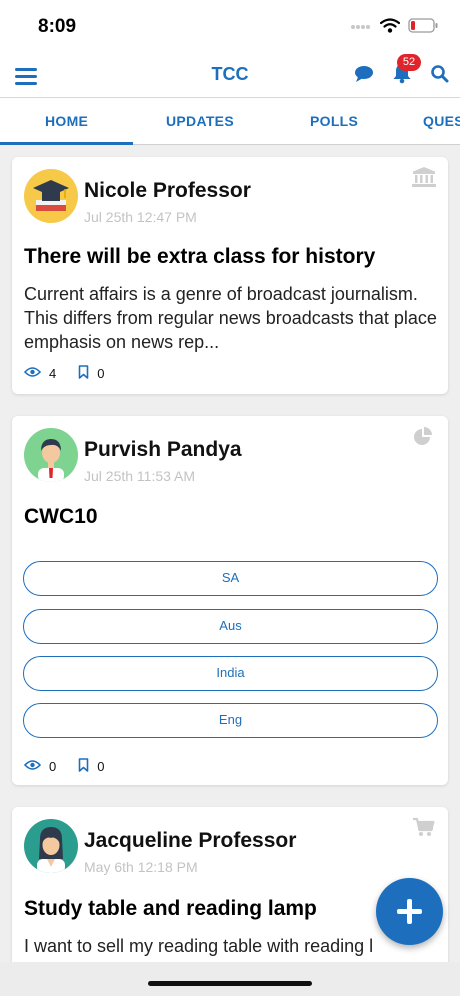 The image size is (460, 996). What do you see at coordinates (230, 673) in the screenshot?
I see `poll-option: India` at bounding box center [230, 673].